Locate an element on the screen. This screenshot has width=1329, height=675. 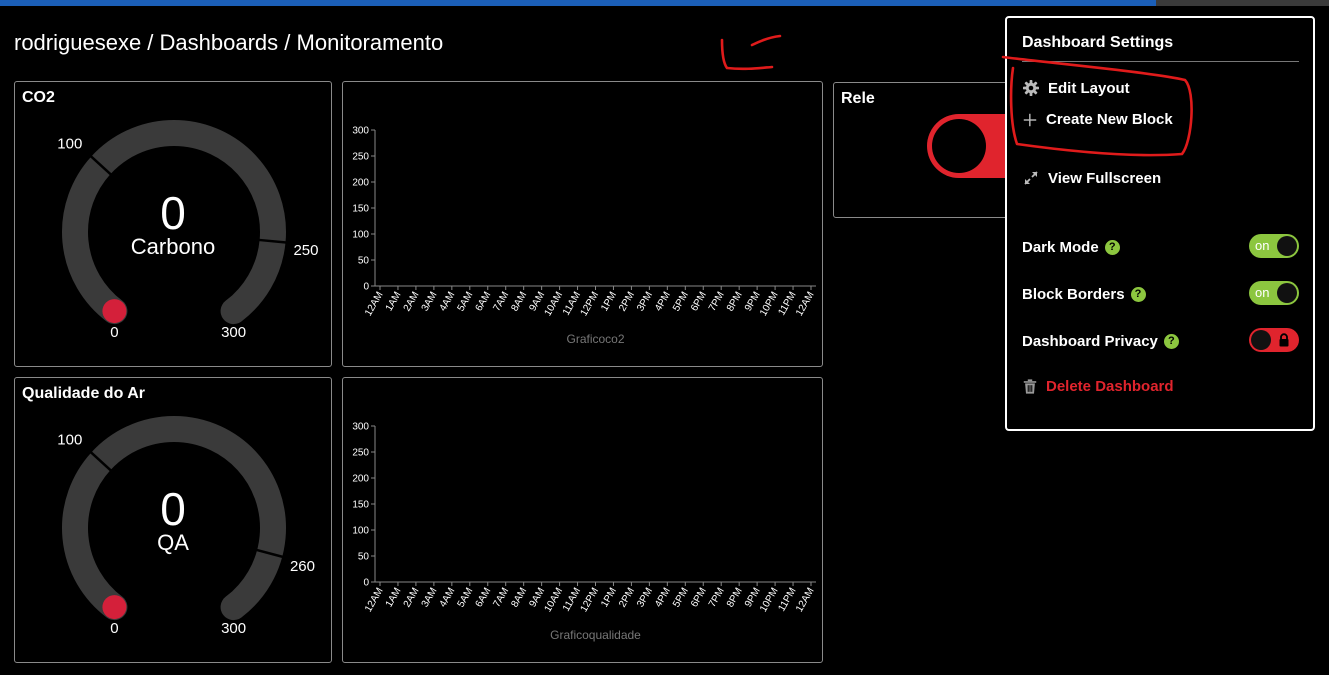
delete-dashboard-button: Delete Dashboard is located at coordinates (1098, 386).